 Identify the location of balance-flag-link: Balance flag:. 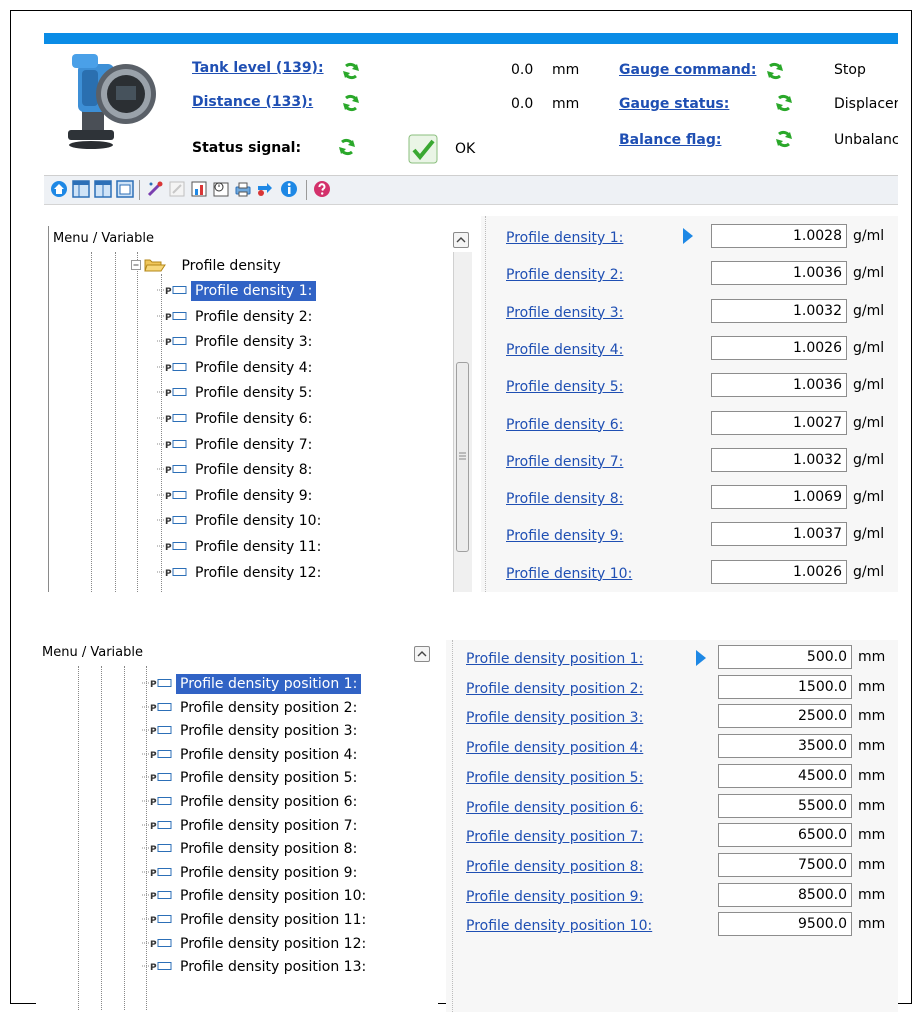
(670, 140).